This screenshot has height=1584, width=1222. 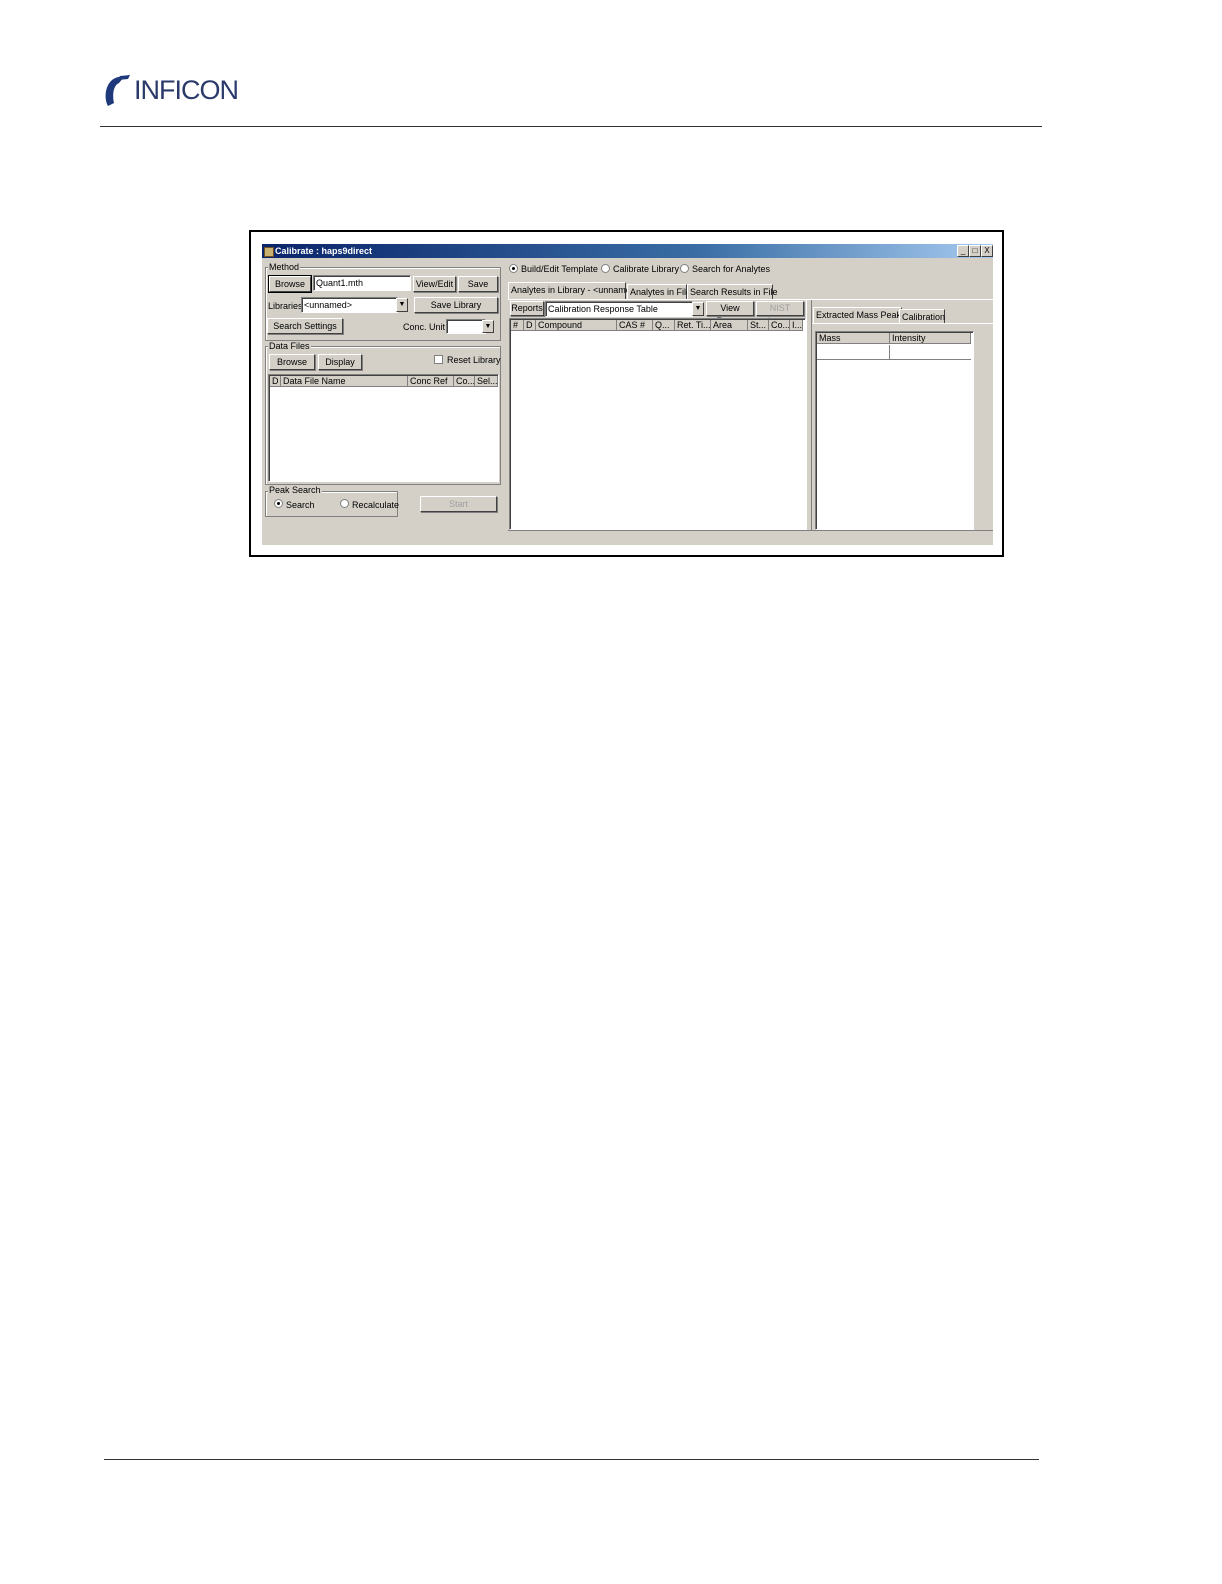 What do you see at coordinates (434, 284) in the screenshot?
I see `view-edit-button: View/Edit` at bounding box center [434, 284].